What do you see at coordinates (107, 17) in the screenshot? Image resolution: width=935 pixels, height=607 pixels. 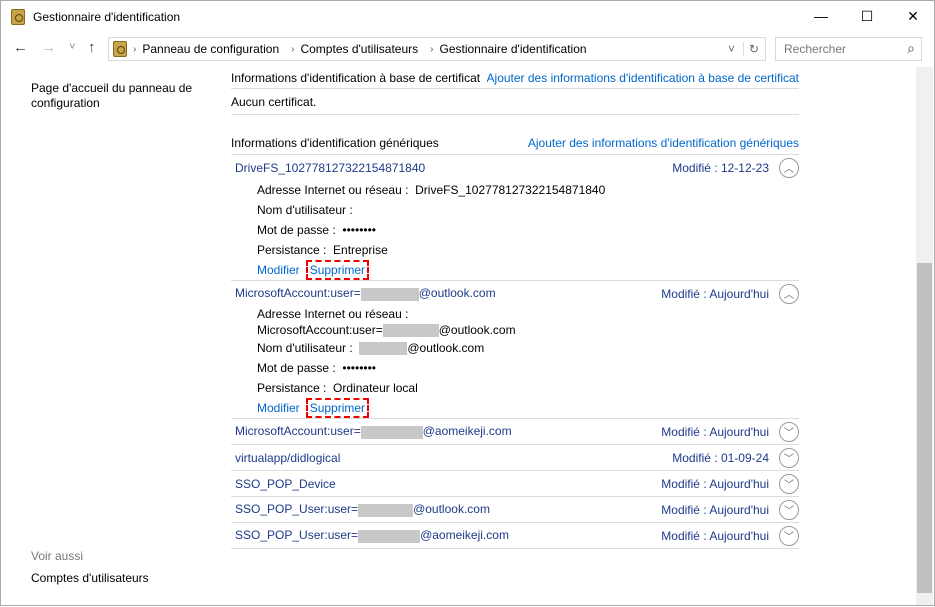 I see `window-title: Gestionnaire d'identification` at bounding box center [107, 17].